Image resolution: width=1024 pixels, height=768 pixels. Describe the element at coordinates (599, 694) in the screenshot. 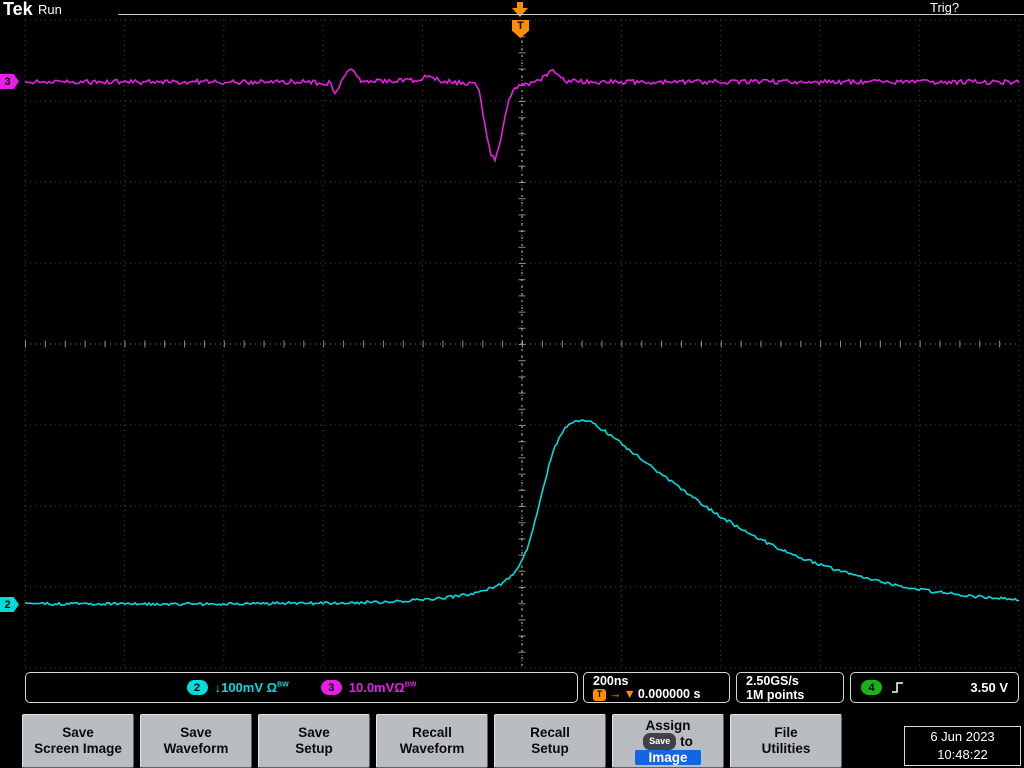

I see `trigger-t-icon: T` at that location.